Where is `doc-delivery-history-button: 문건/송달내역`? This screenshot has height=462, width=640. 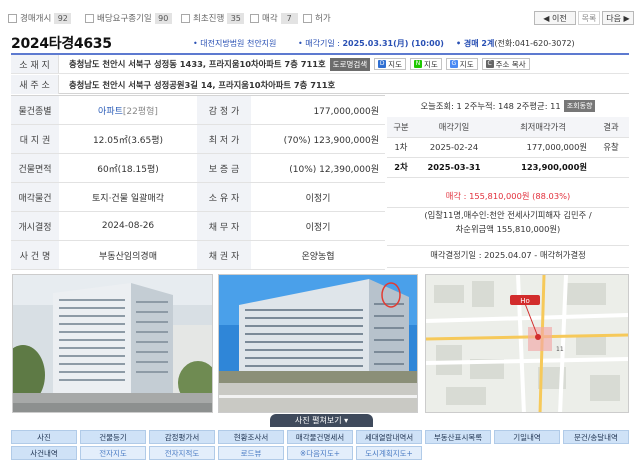 doc-delivery-history-button: 문건/송달내역 is located at coordinates (596, 437).